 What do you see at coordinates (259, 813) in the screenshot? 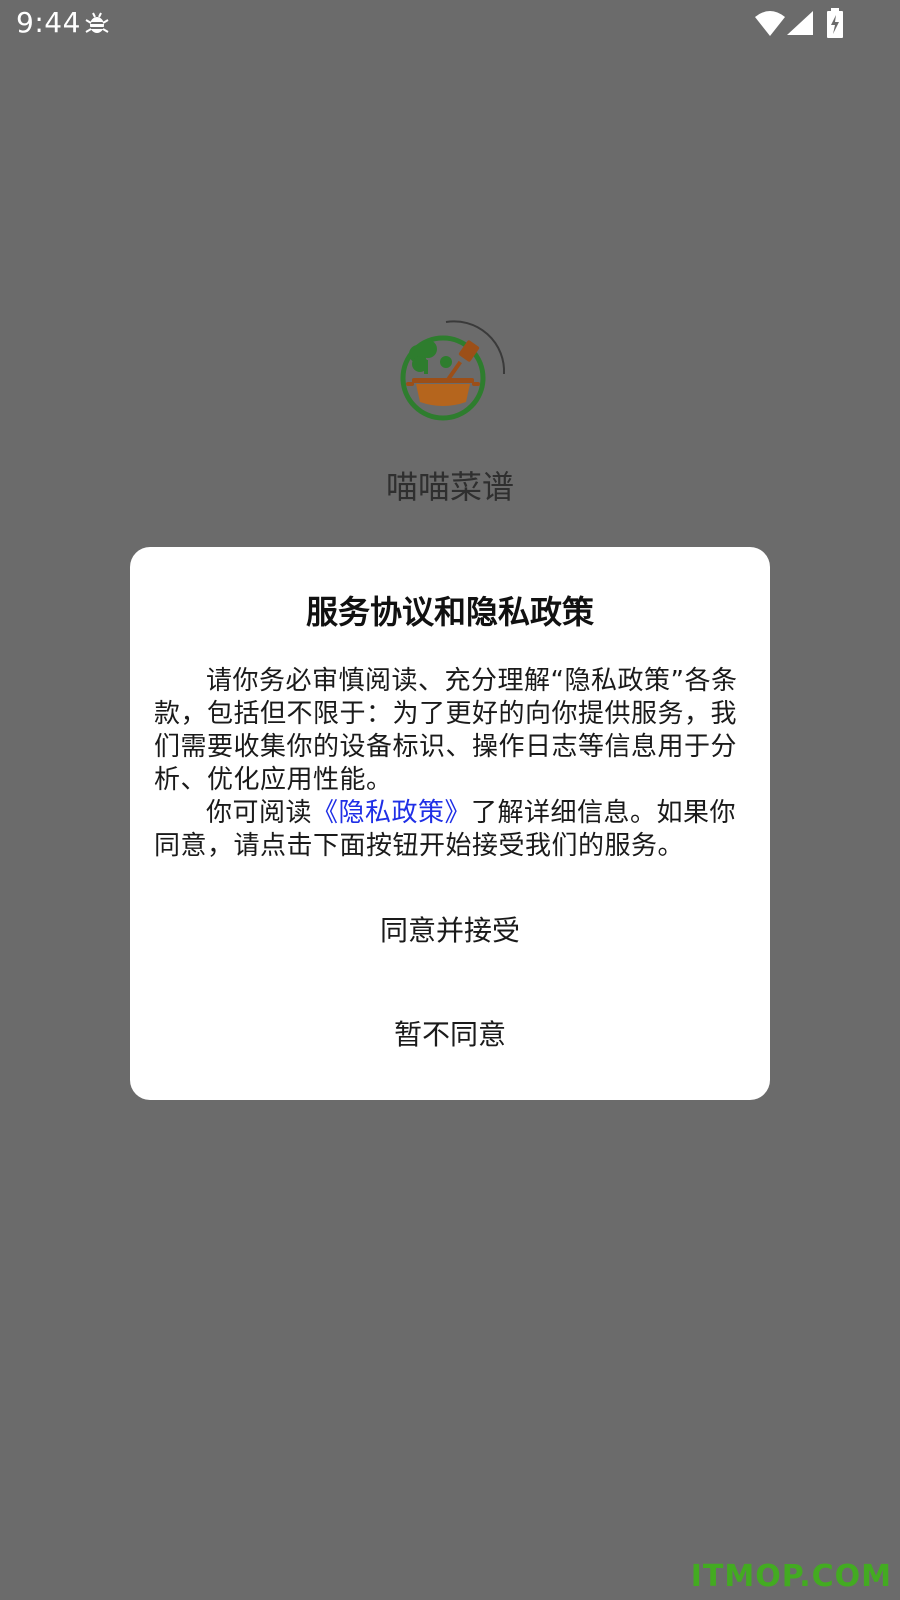
I see `paragraph-2-intro: 你可阅读` at bounding box center [259, 813].